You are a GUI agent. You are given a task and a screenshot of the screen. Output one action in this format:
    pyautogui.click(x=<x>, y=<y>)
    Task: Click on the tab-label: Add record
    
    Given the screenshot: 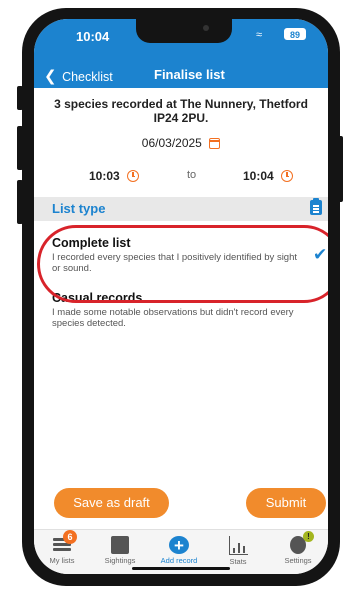 What is the action you would take?
    pyautogui.click(x=179, y=560)
    